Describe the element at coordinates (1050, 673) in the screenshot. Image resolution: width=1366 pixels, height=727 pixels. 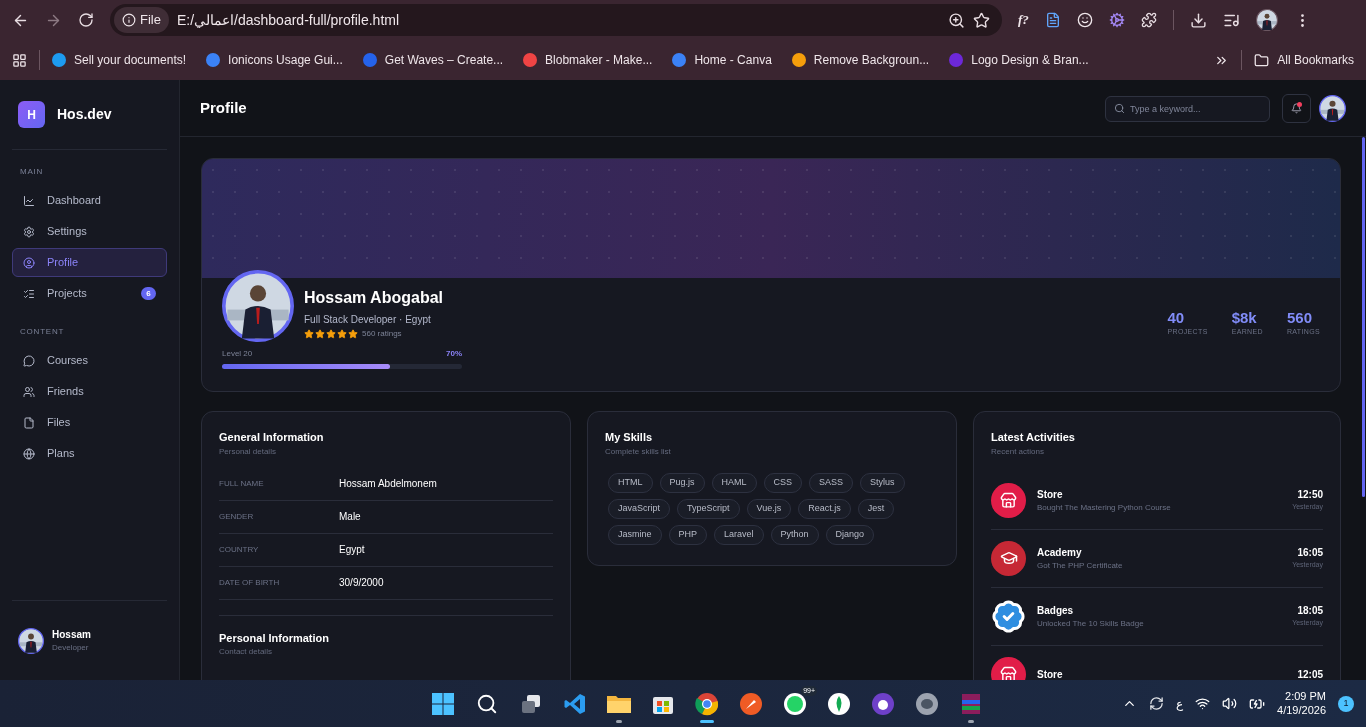
I see `activity-title: Store` at that location.